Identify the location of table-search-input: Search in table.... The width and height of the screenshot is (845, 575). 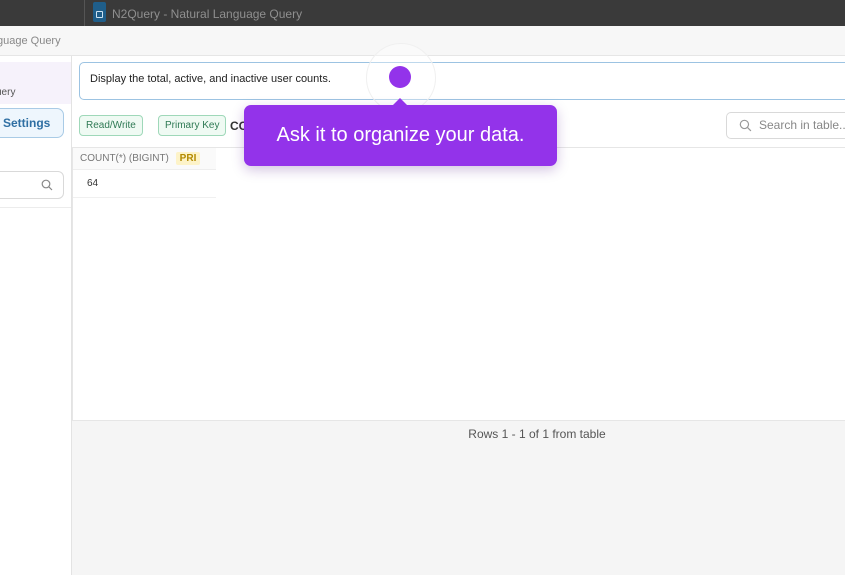
(785, 125).